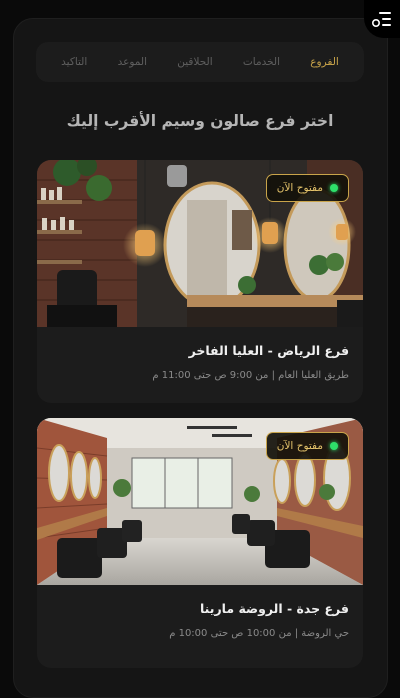  Describe the element at coordinates (259, 633) in the screenshot. I see `branch-details: حي الروضة | من 10:00 ص حتى 10:00 م` at that location.